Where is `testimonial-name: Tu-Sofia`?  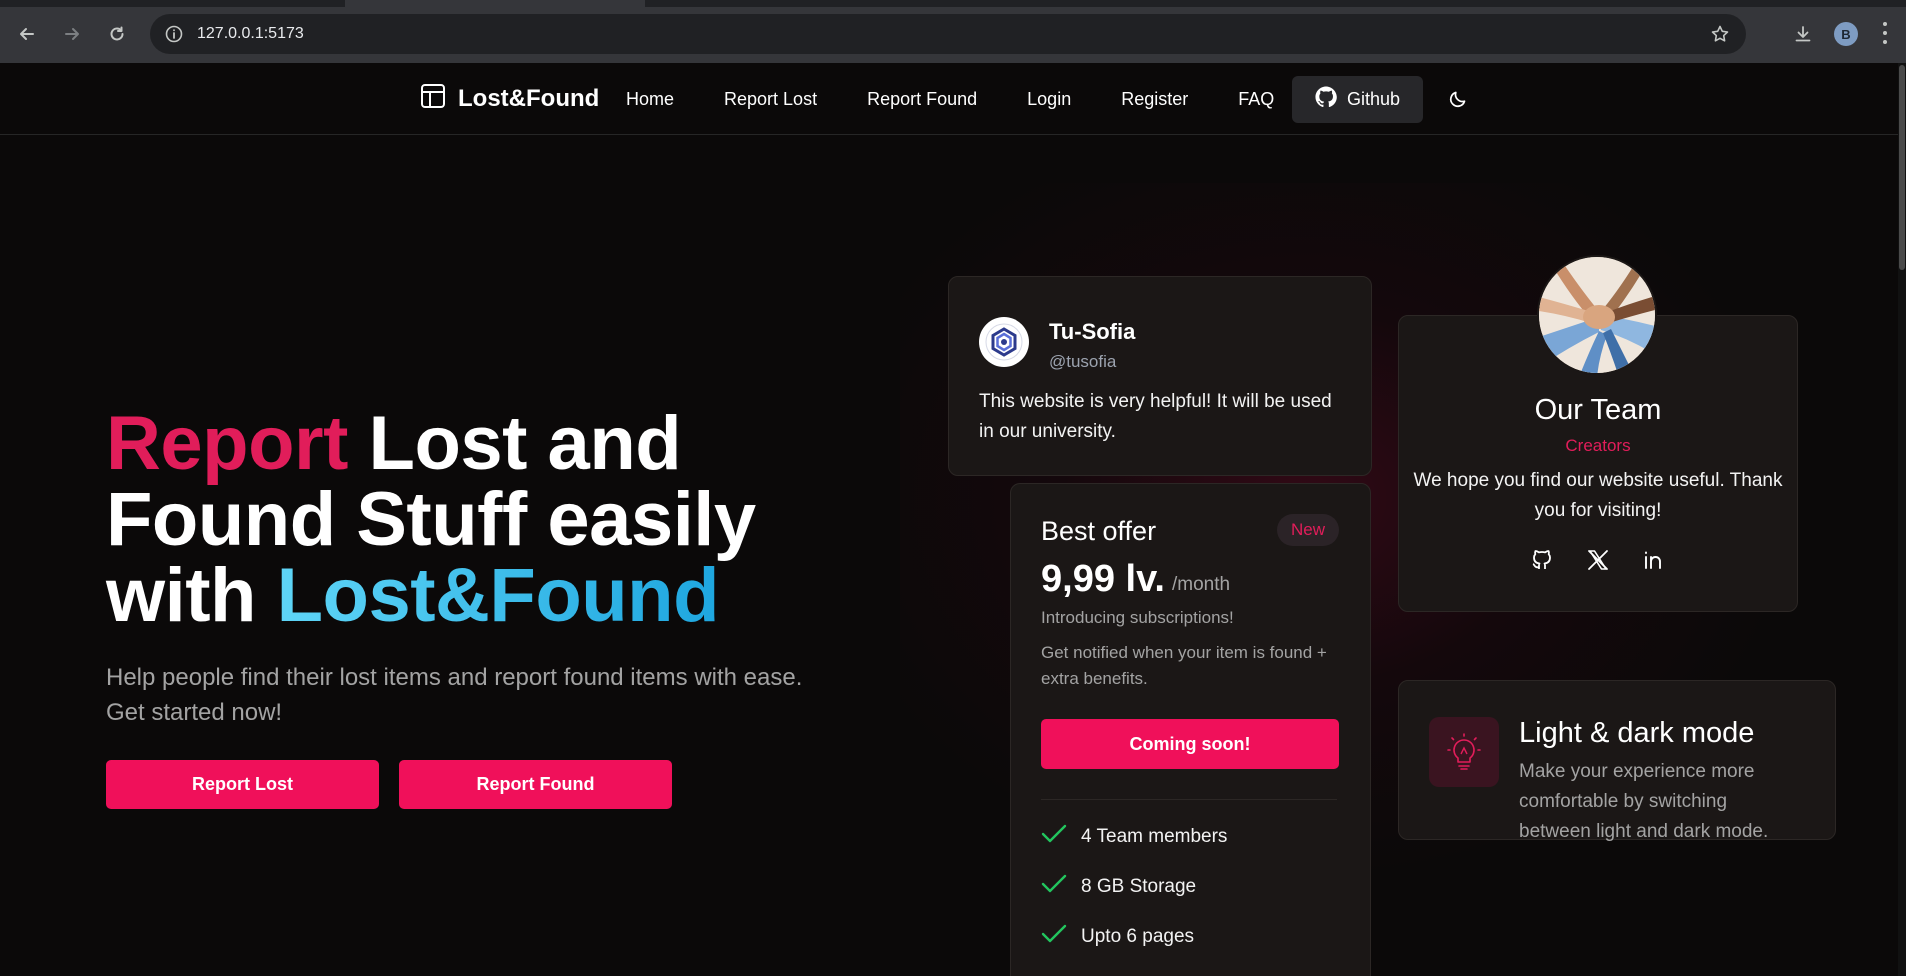
testimonial-name: Tu-Sofia is located at coordinates (1092, 331).